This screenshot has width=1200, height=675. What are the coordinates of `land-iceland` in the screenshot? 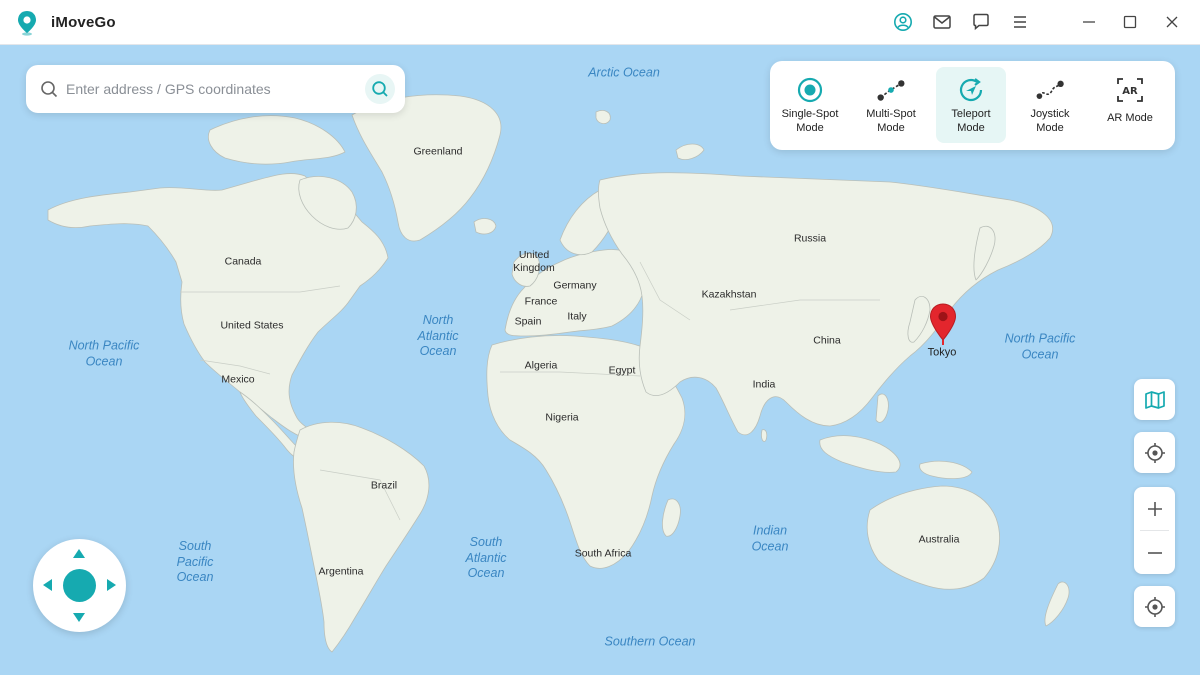 It's located at (485, 226).